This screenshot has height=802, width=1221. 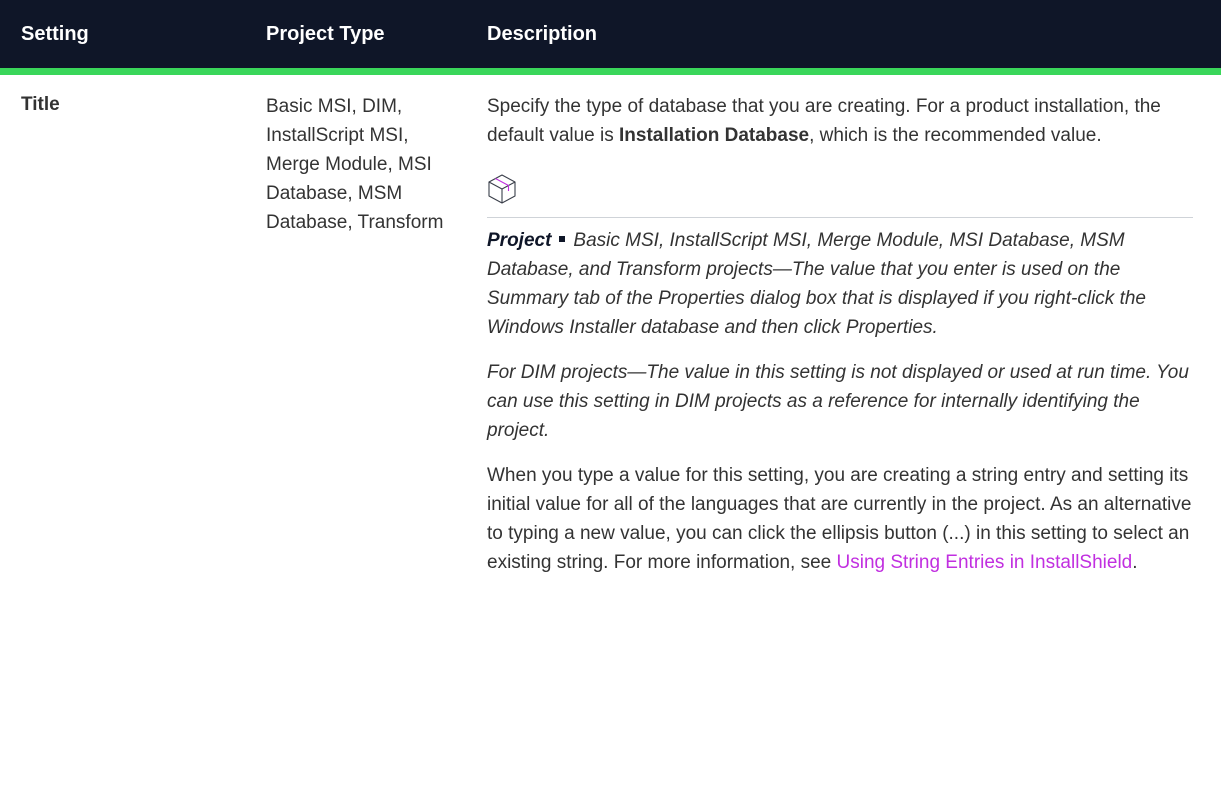 I want to click on note-bullet, so click(x=562, y=239).